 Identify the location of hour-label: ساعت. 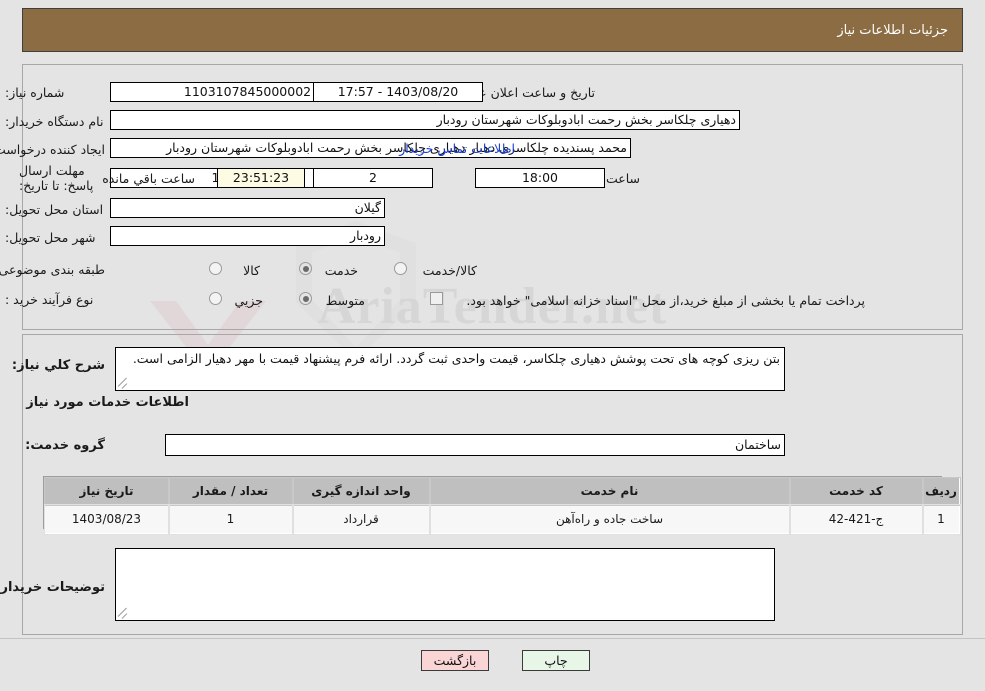
(622, 178).